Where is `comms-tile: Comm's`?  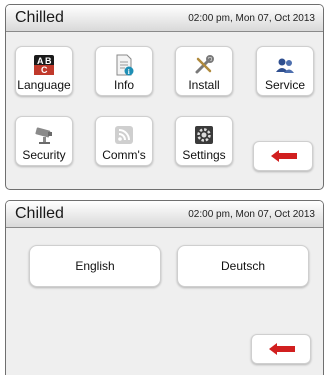
comms-tile: Comm's is located at coordinates (124, 141).